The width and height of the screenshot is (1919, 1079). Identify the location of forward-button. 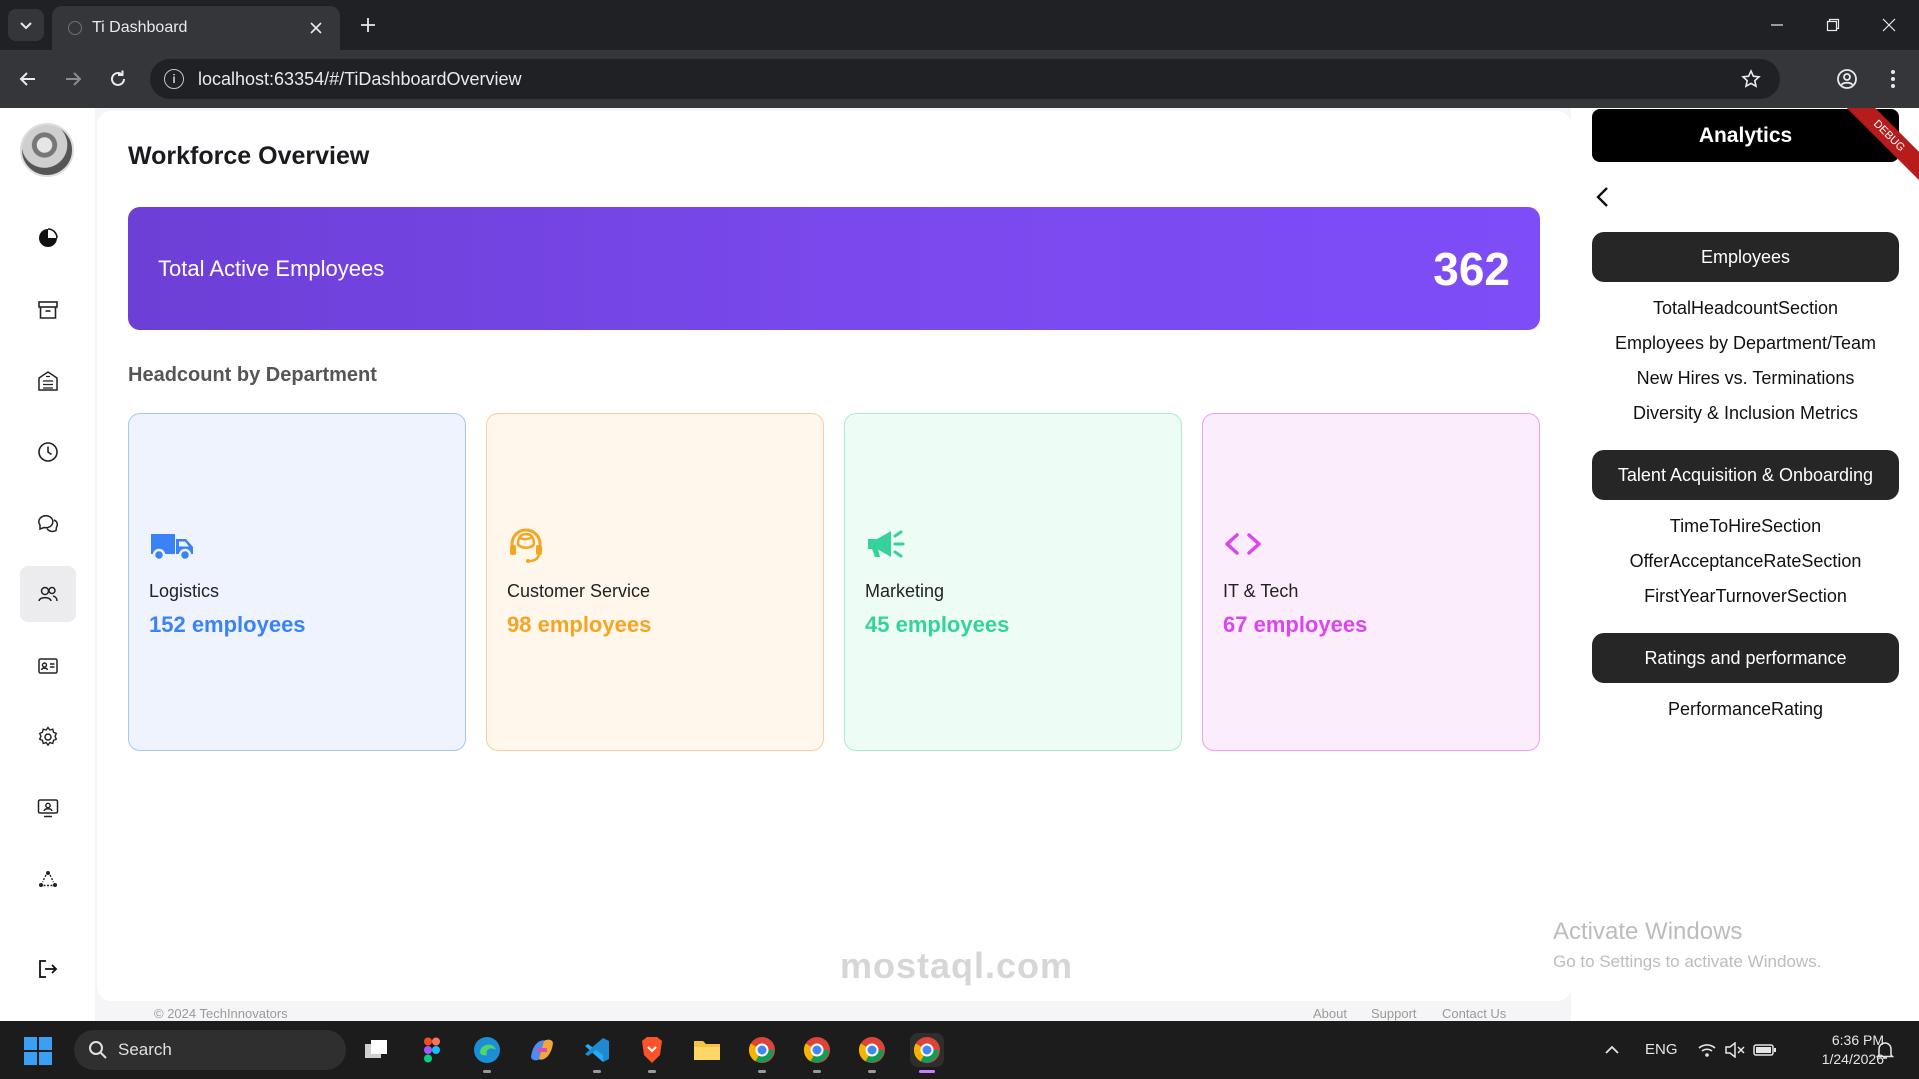
(73, 79).